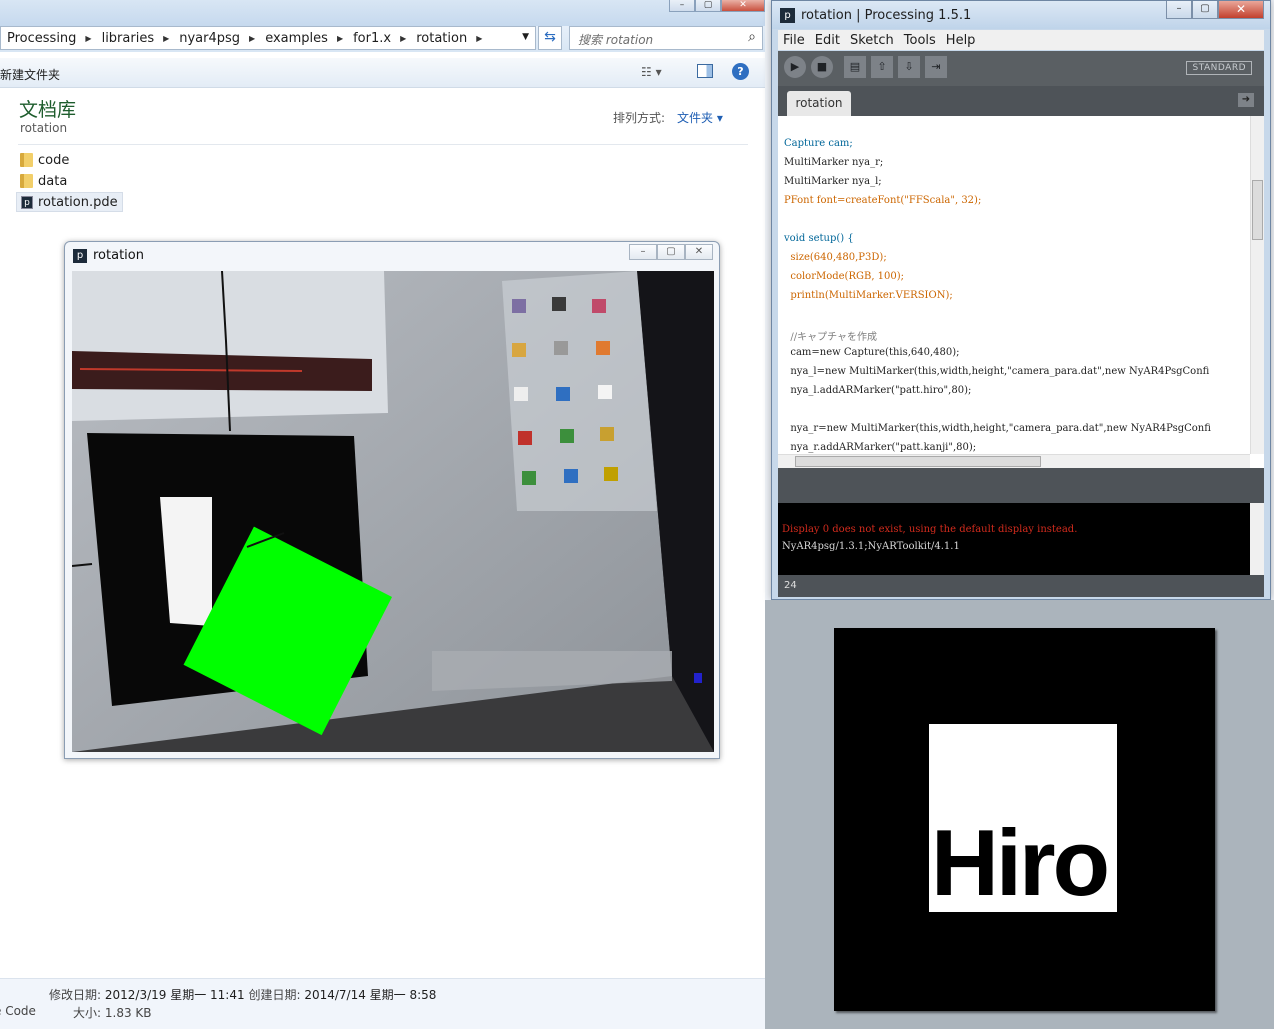 The image size is (1274, 1029). I want to click on new-icon: ▤, so click(855, 67).